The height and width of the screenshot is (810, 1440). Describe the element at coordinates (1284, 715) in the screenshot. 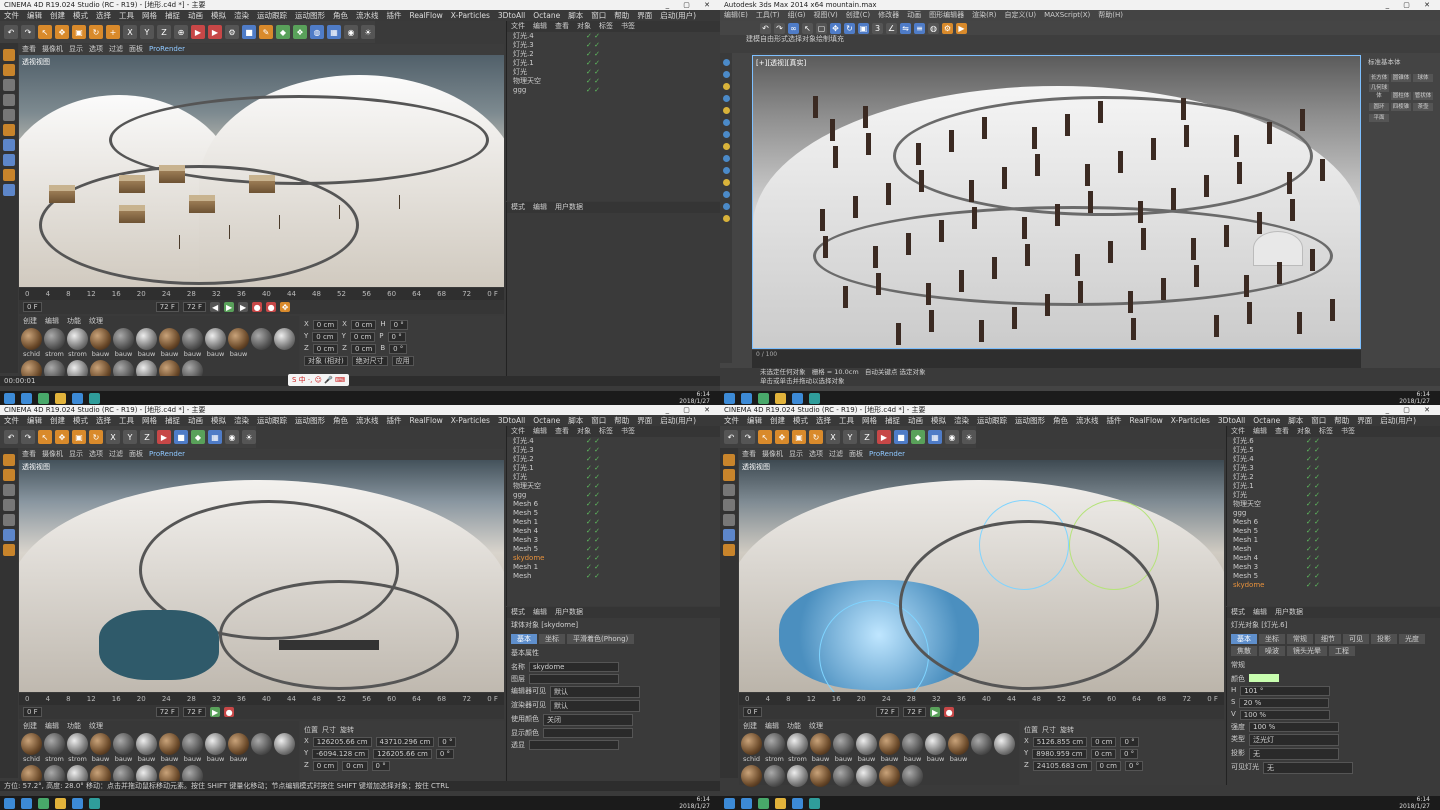

I see `attr-property-value: 100 %` at that location.